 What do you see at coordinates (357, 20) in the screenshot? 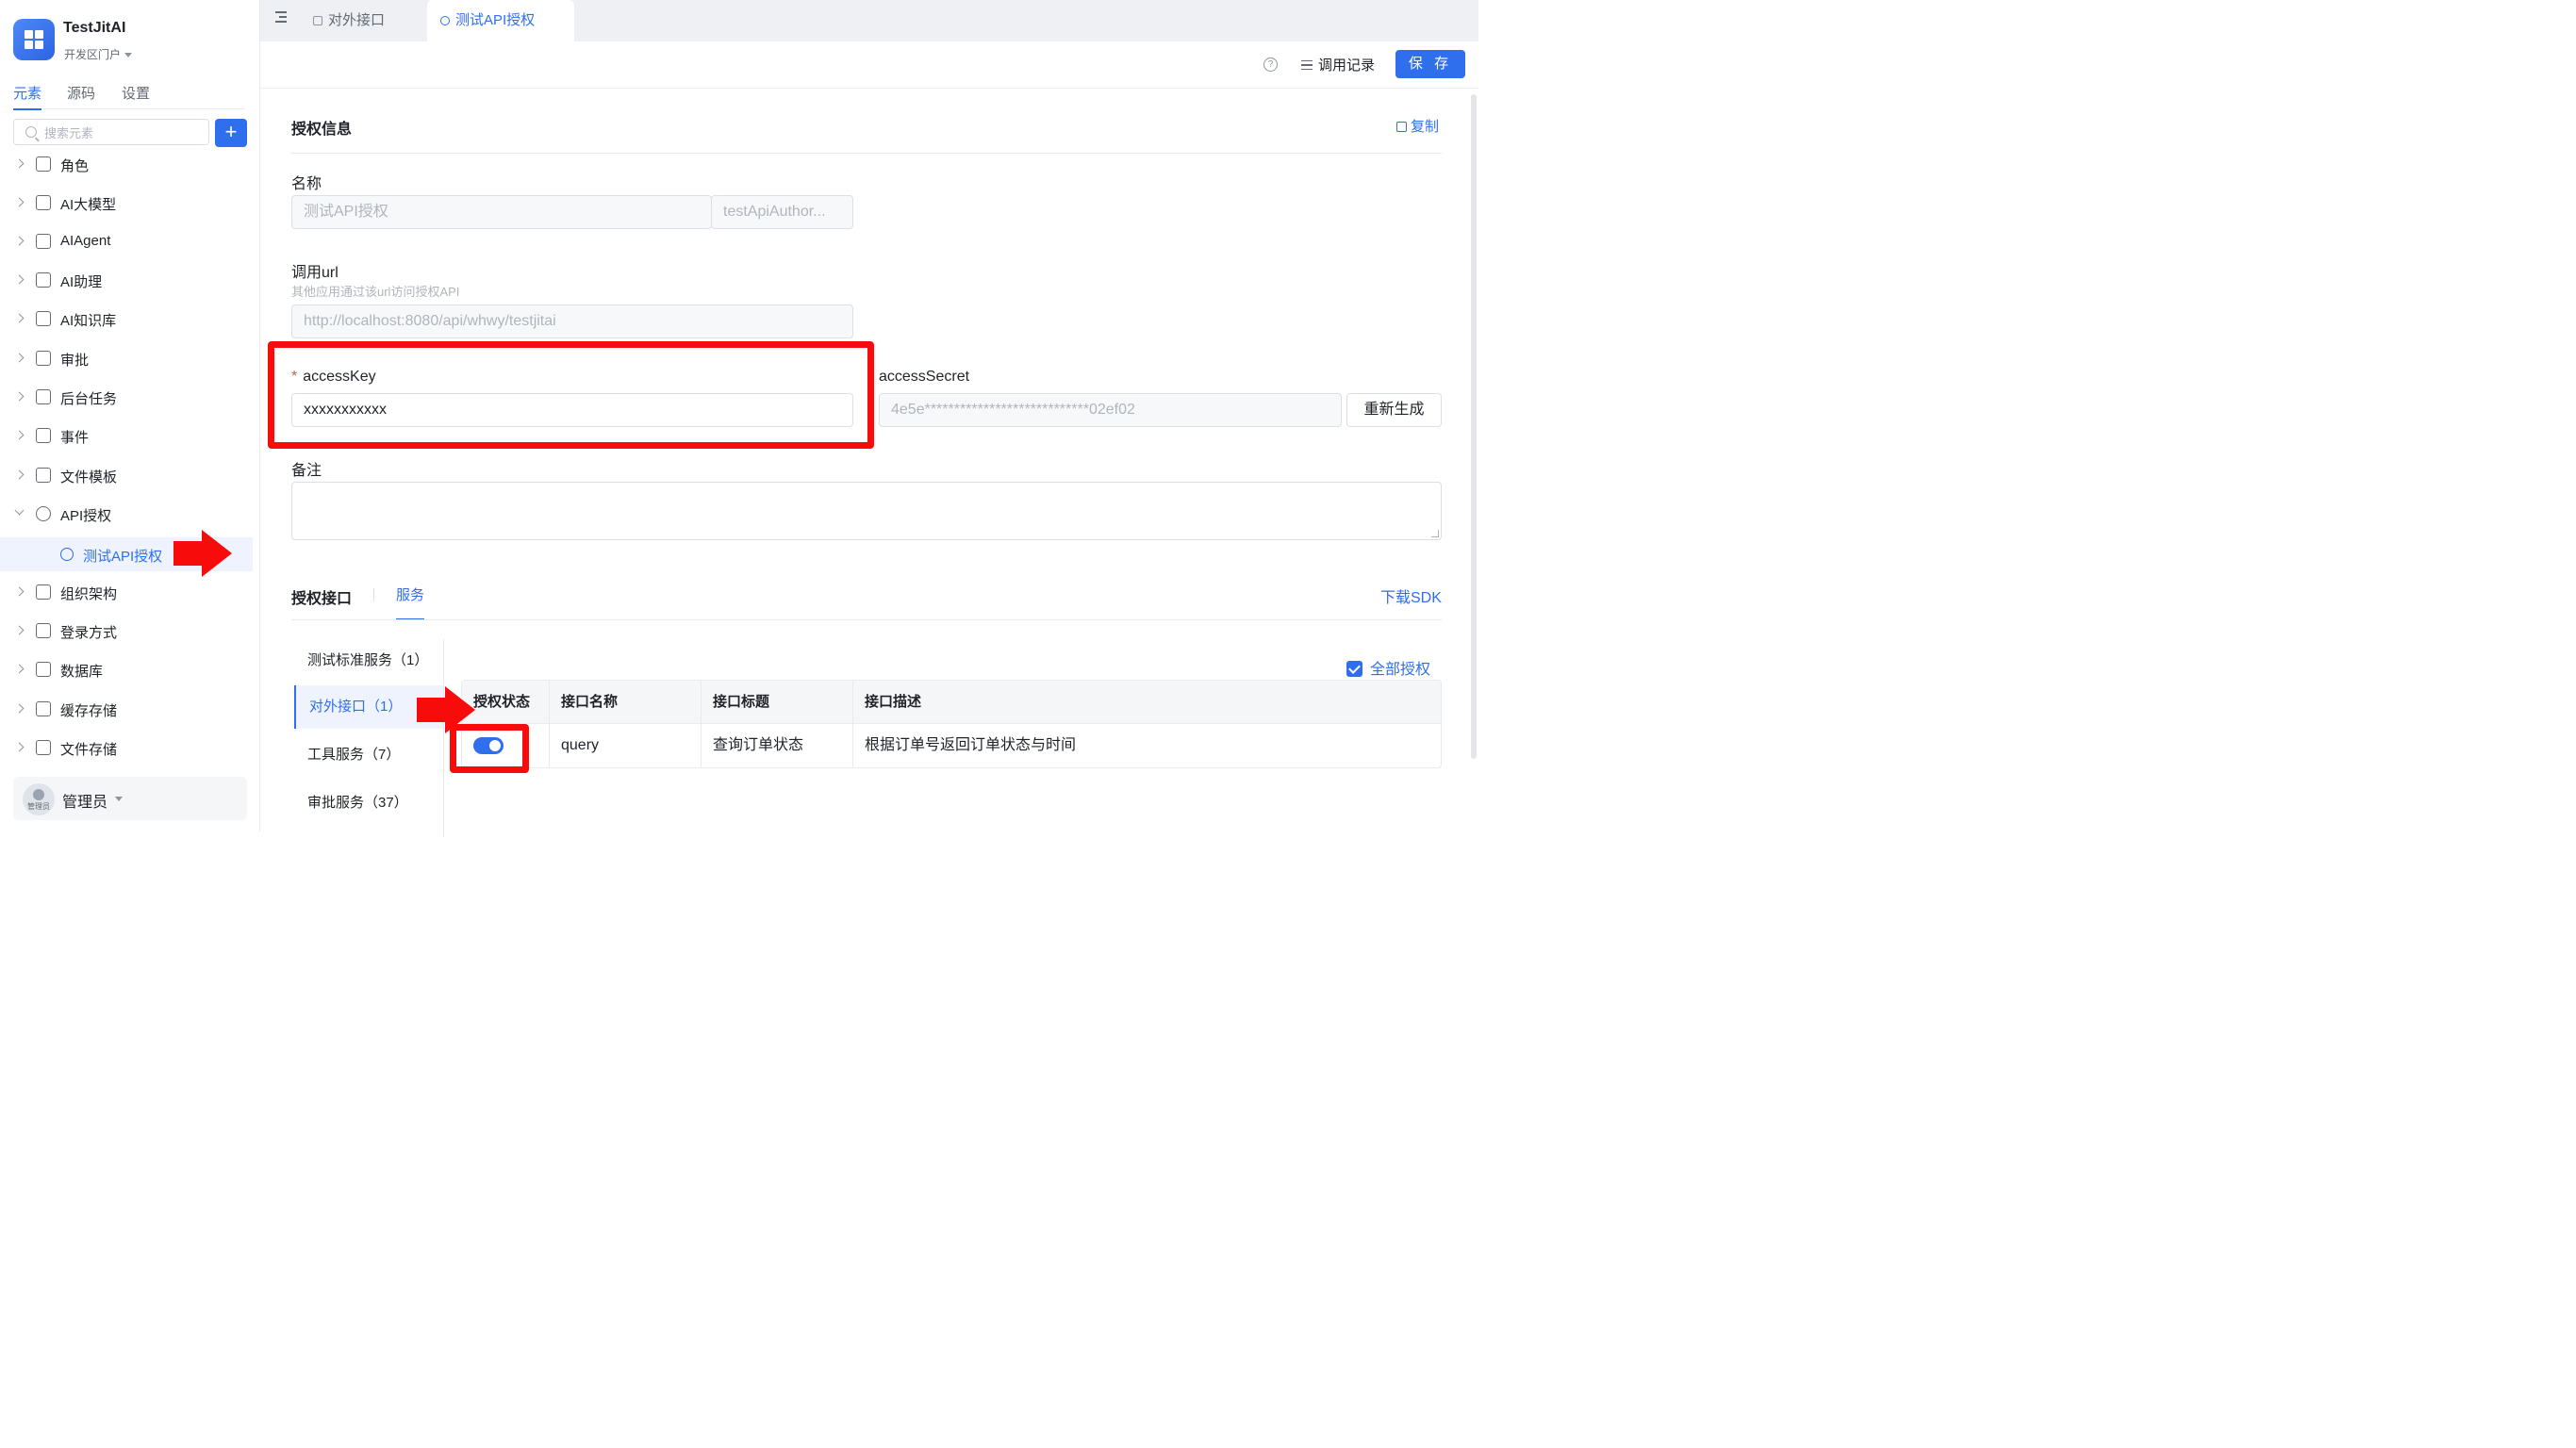
I see `tab-label: 对外接口` at bounding box center [357, 20].